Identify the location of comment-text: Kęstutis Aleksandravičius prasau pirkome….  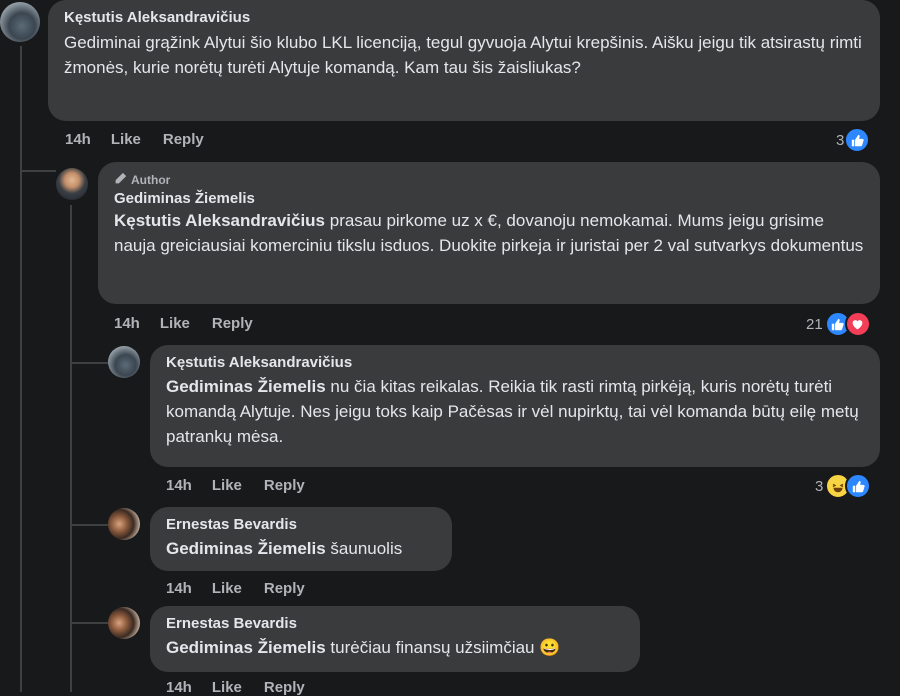
(489, 233).